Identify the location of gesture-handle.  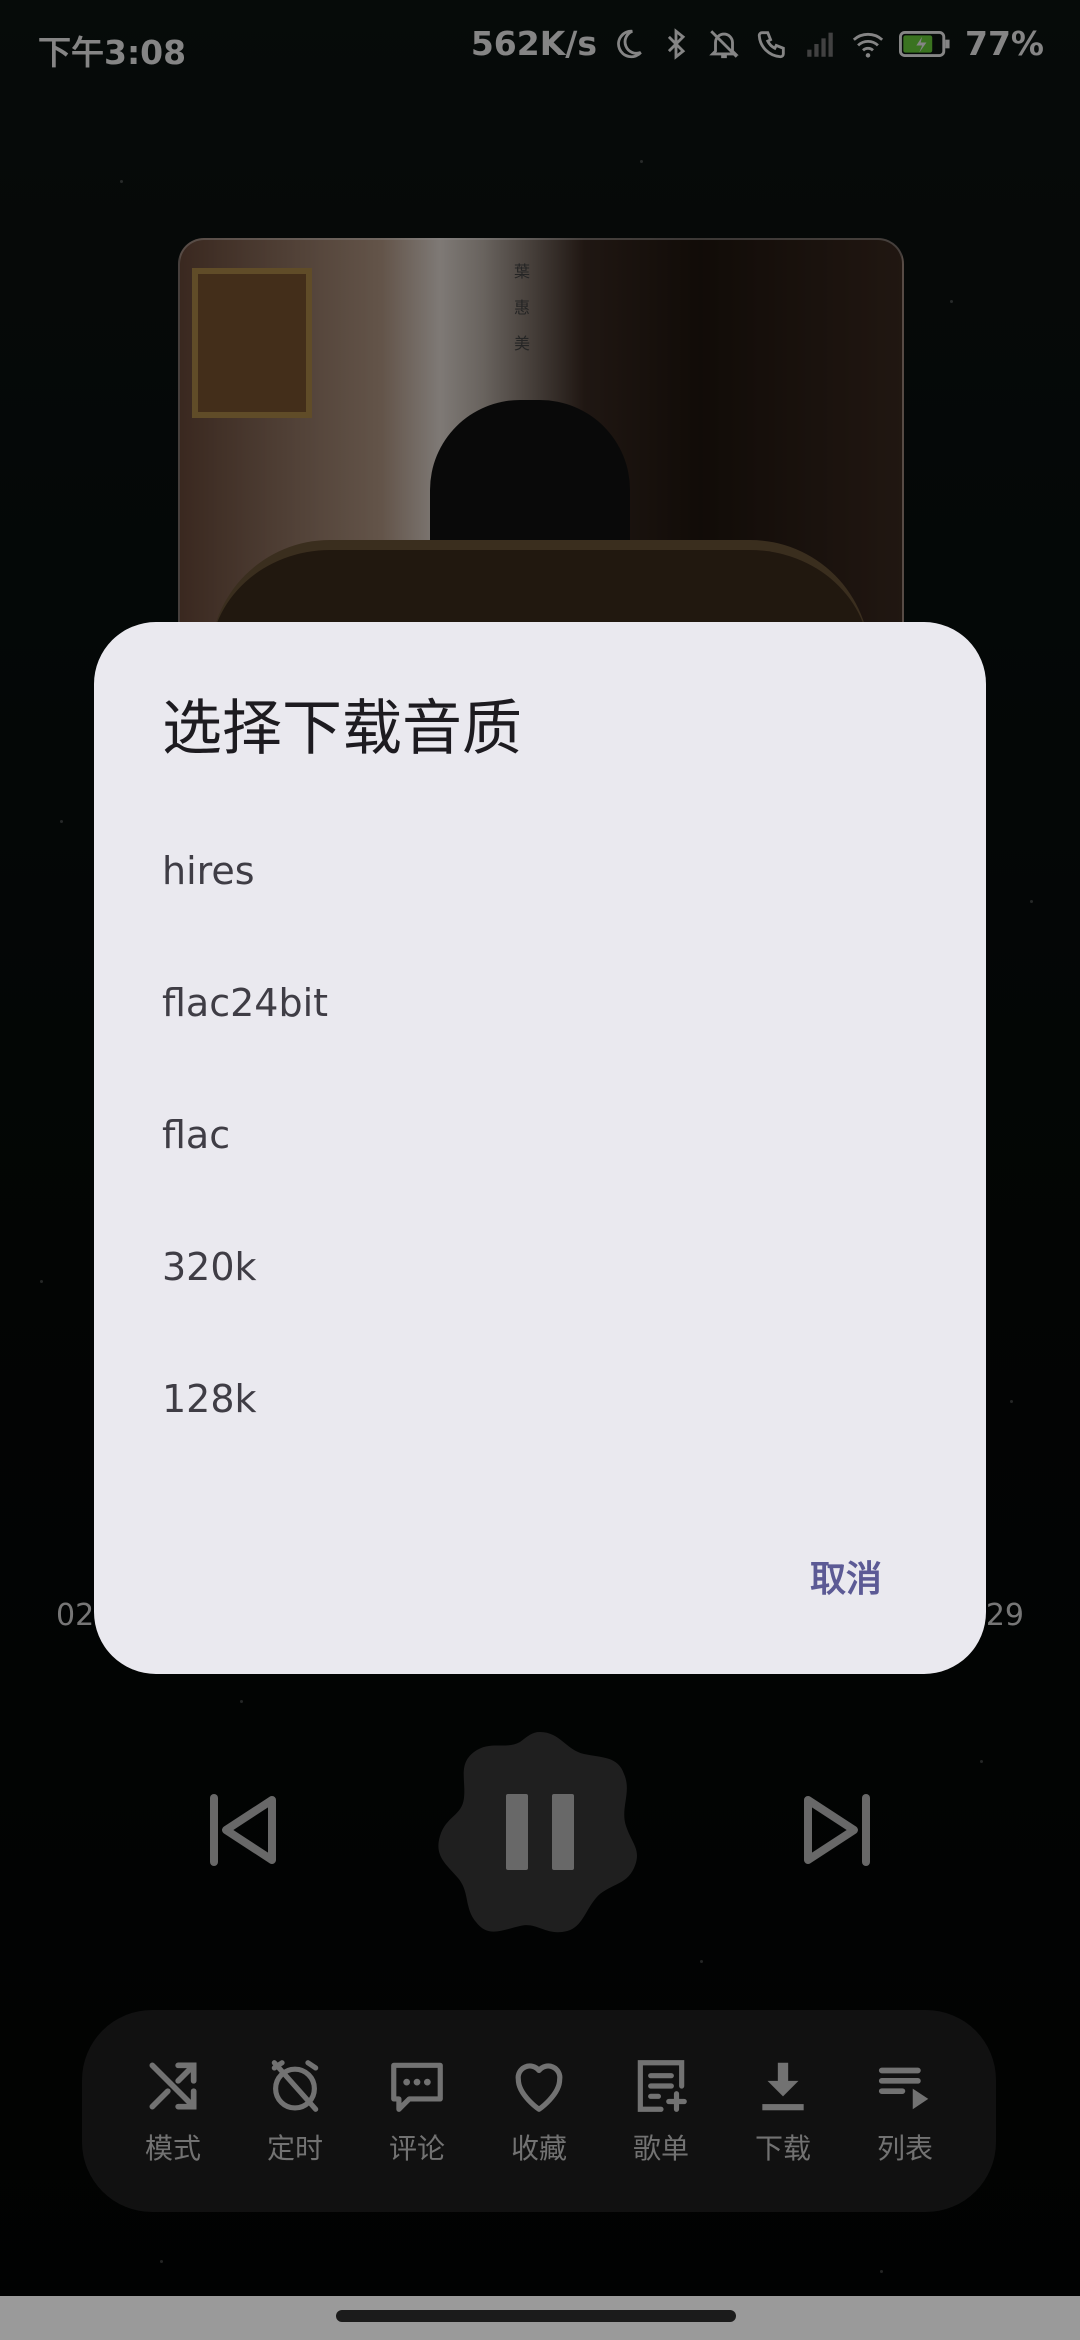
(536, 2316).